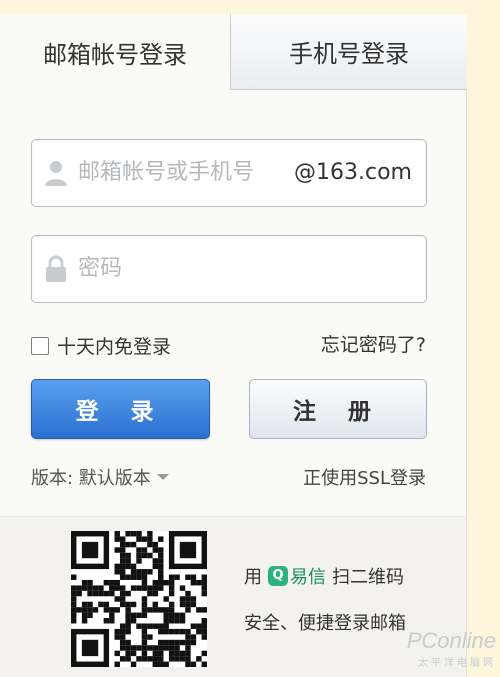  Describe the element at coordinates (368, 577) in the screenshot. I see `scan-suffix: 扫二维码` at that location.